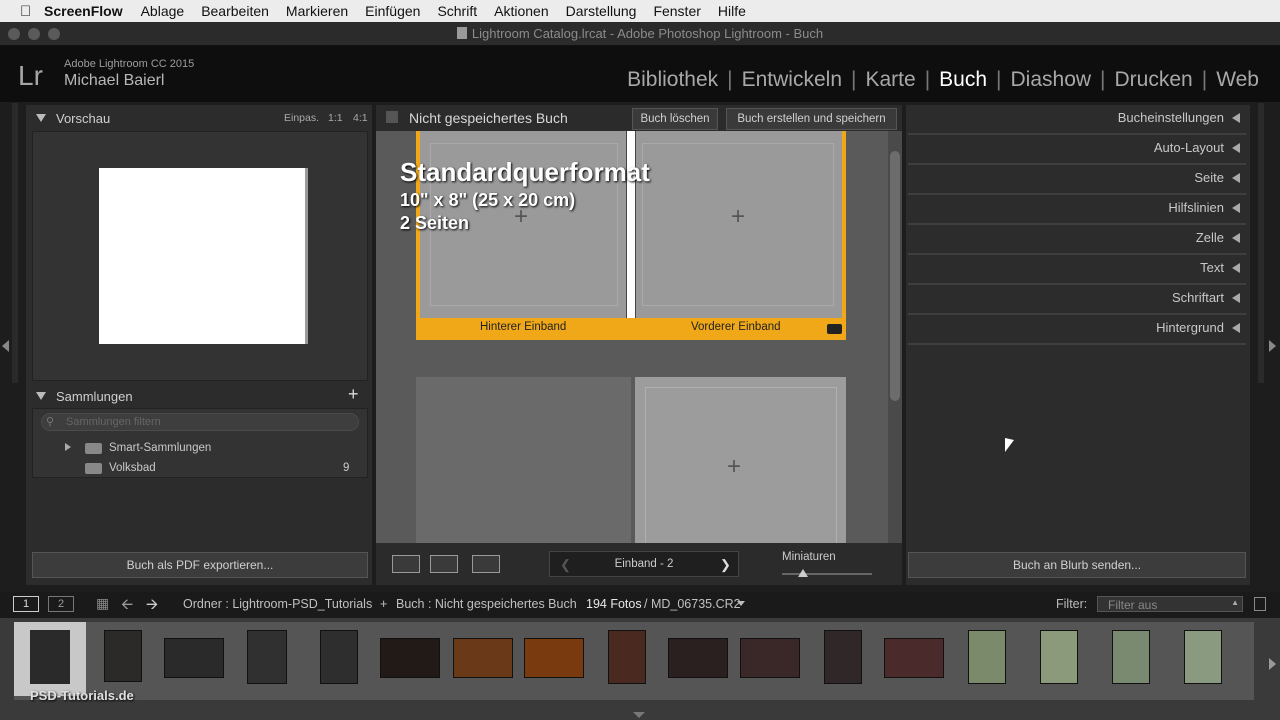 The height and width of the screenshot is (720, 1280). I want to click on panel-text: Text, so click(1077, 270).